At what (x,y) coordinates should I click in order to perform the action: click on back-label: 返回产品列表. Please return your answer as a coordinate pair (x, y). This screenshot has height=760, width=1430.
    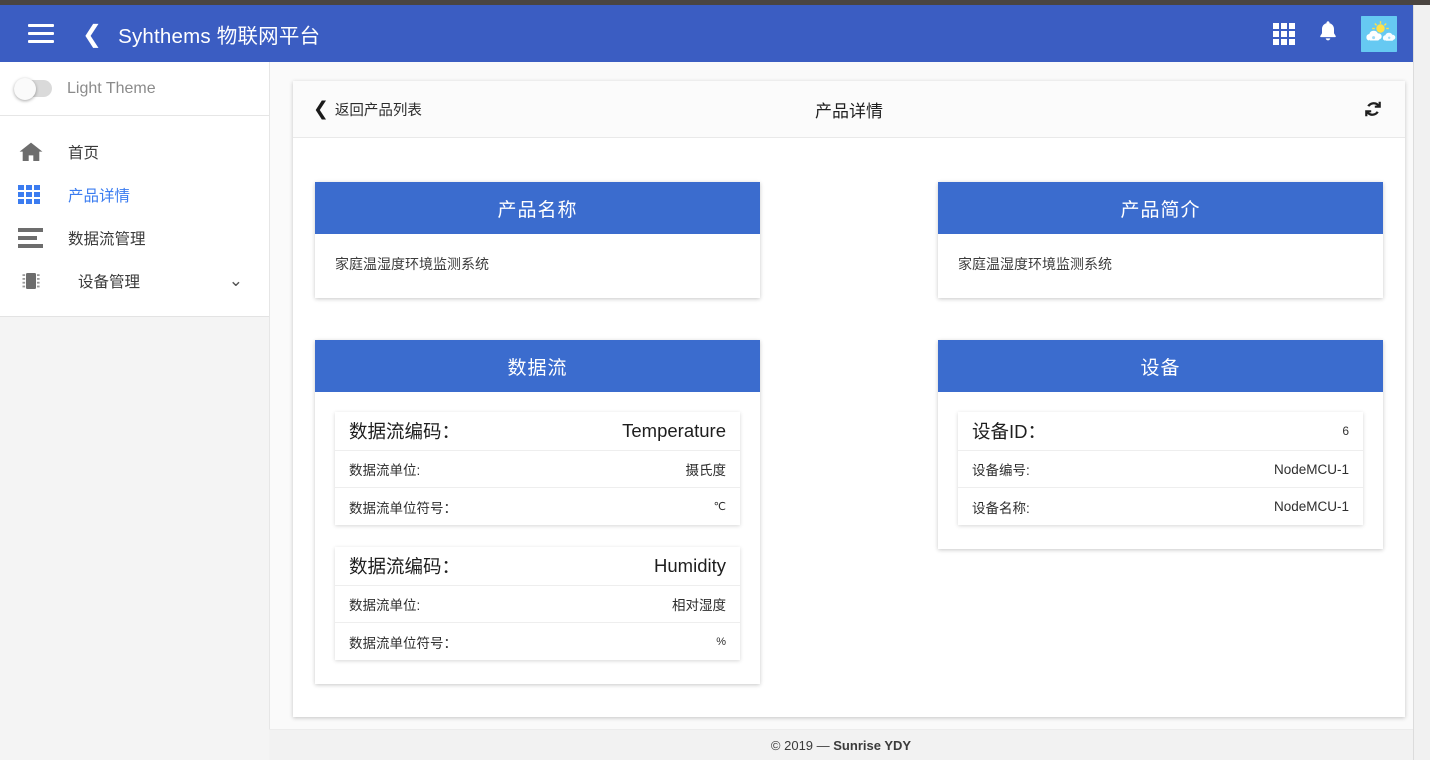
    Looking at the image, I should click on (378, 110).